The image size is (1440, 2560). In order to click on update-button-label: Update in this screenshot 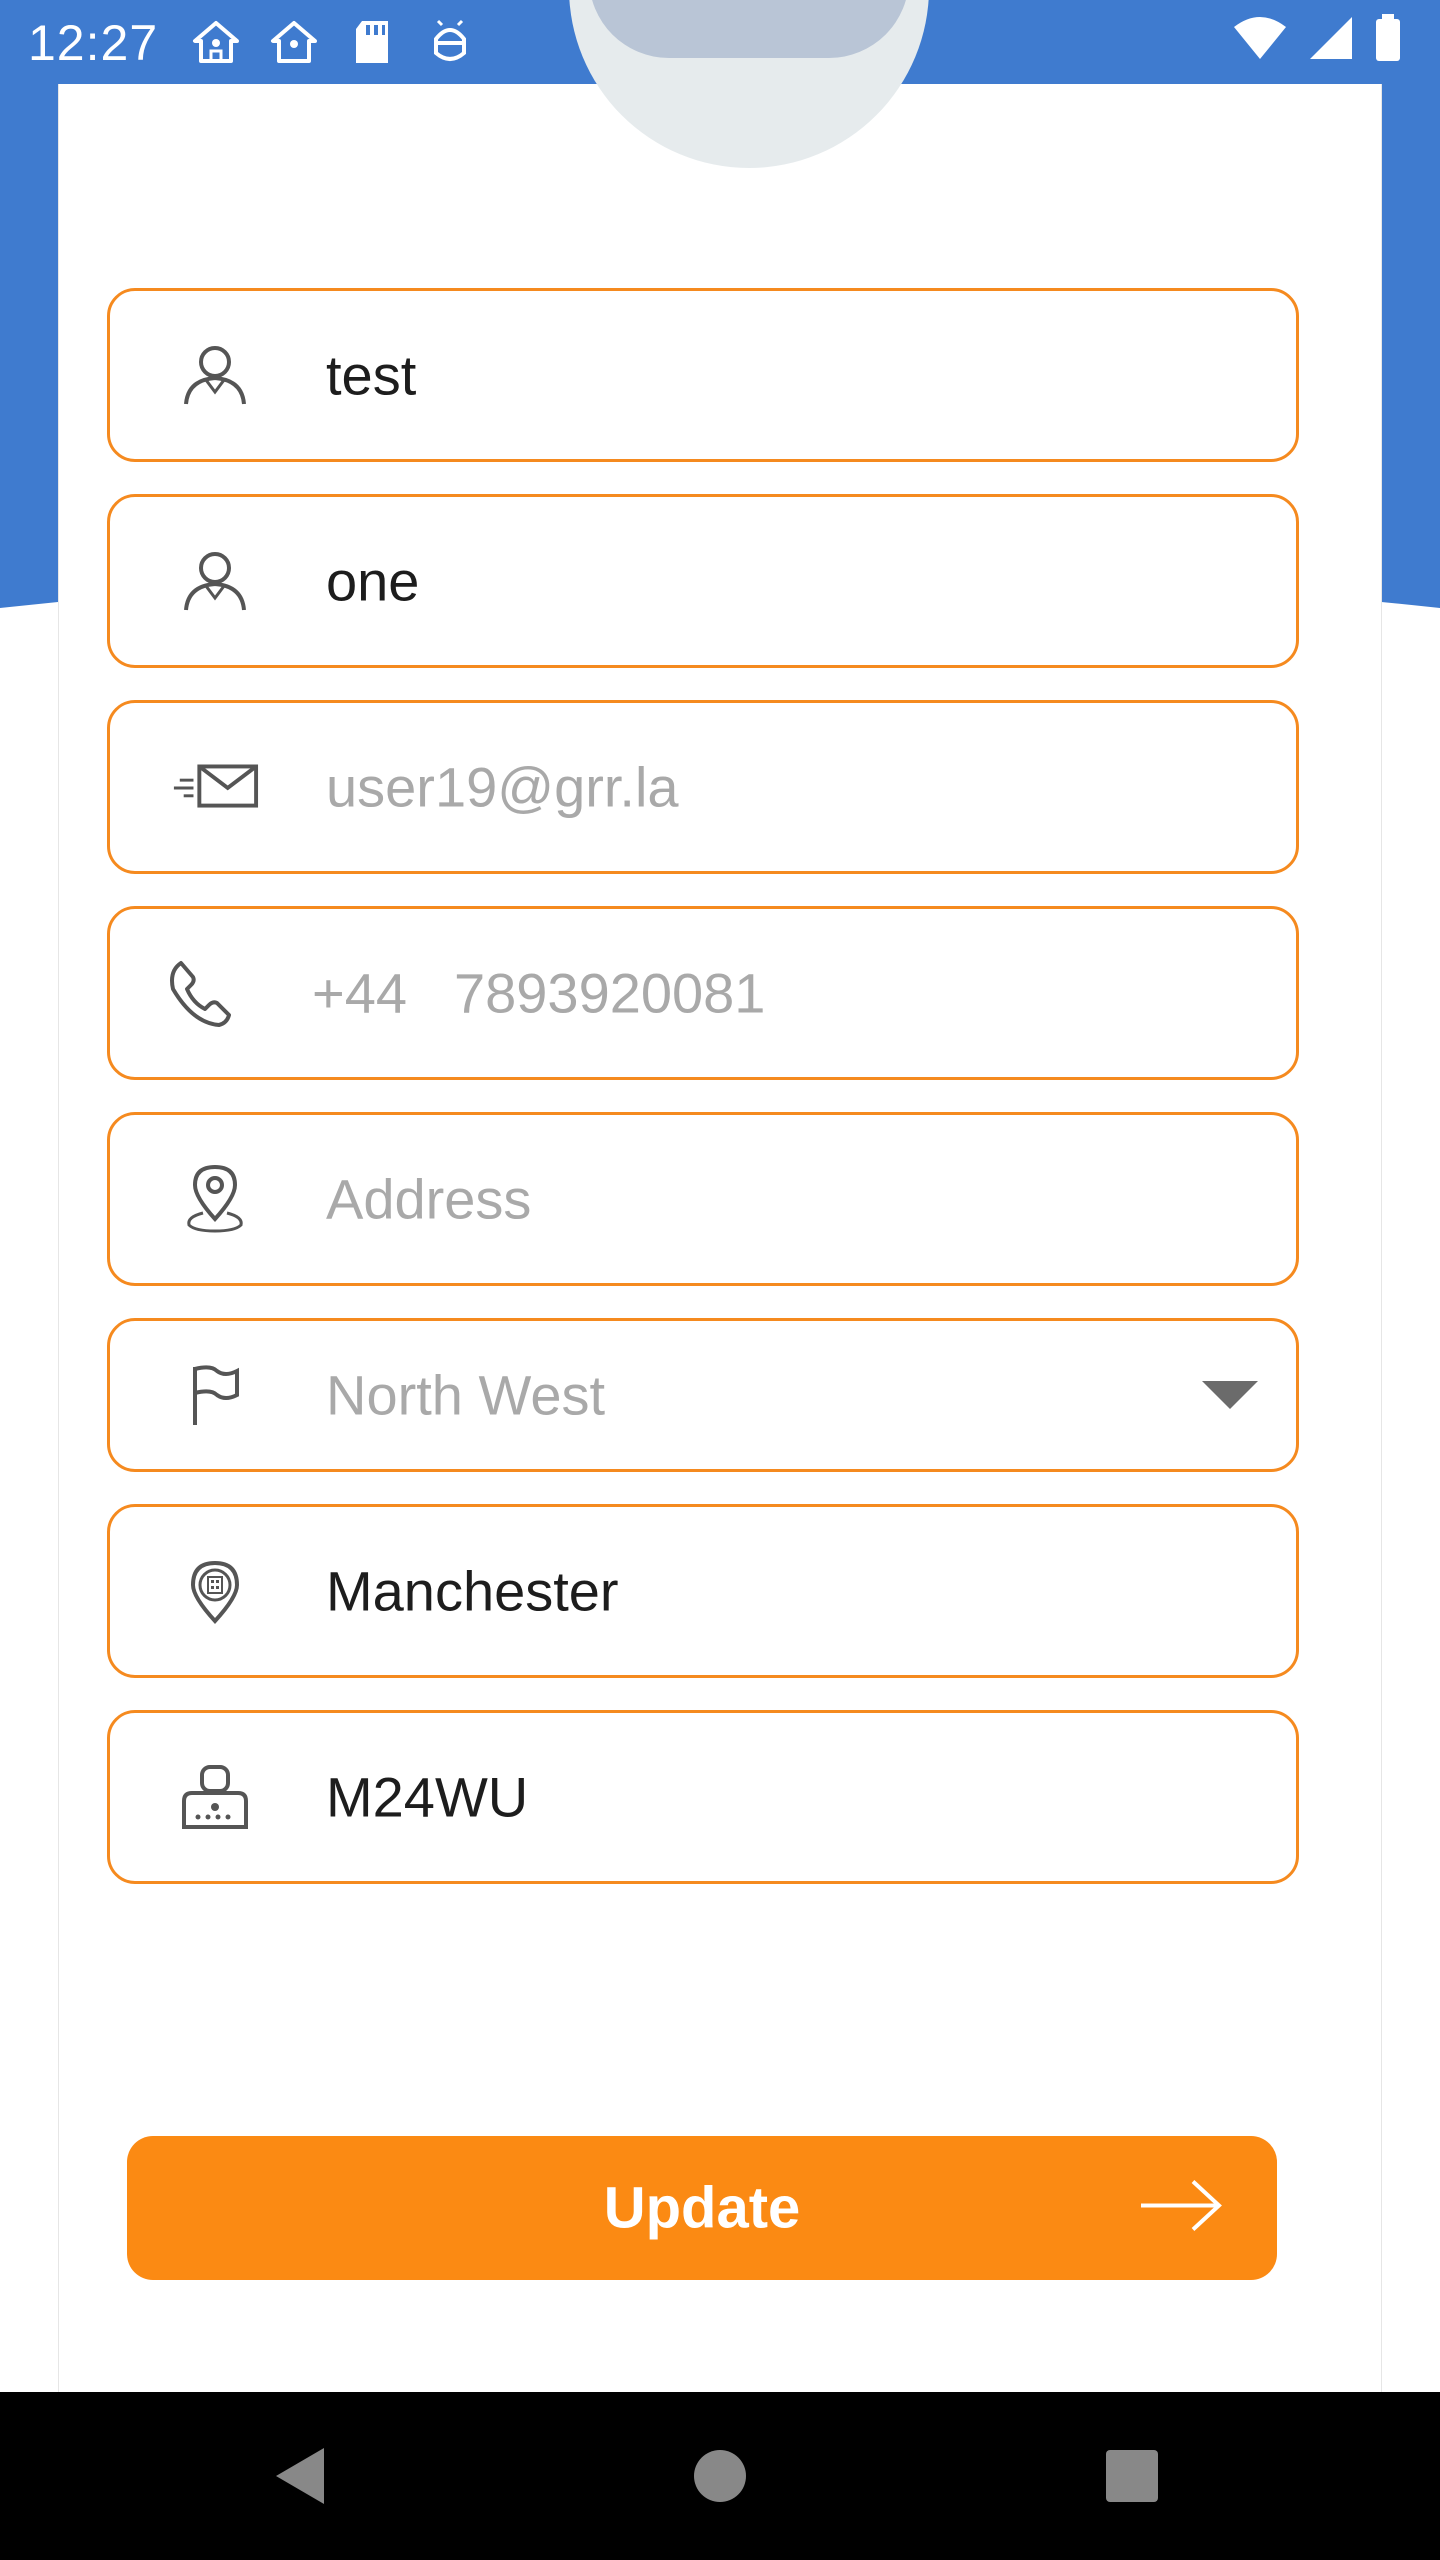, I will do `click(702, 2208)`.